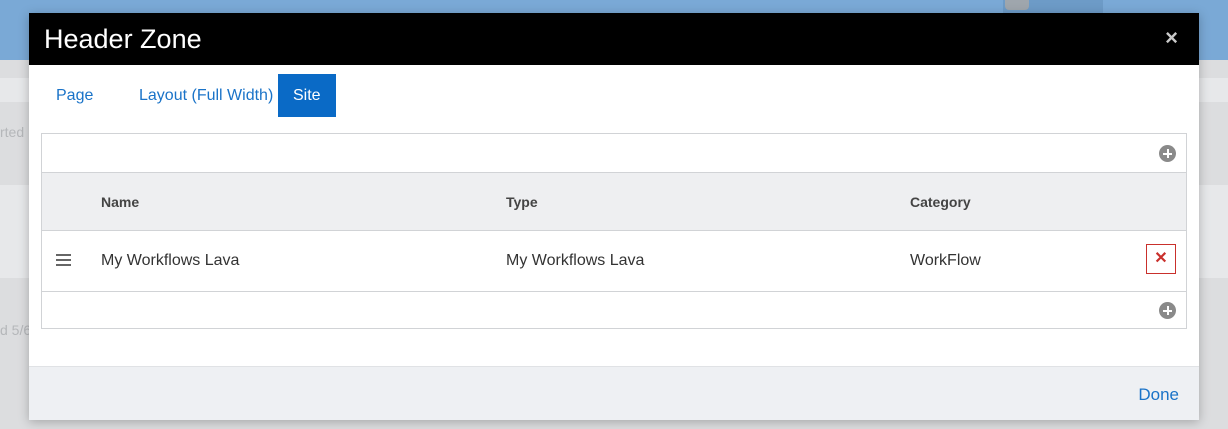 This screenshot has width=1228, height=429. Describe the element at coordinates (945, 260) in the screenshot. I see `row-category: WorkFlow` at that location.